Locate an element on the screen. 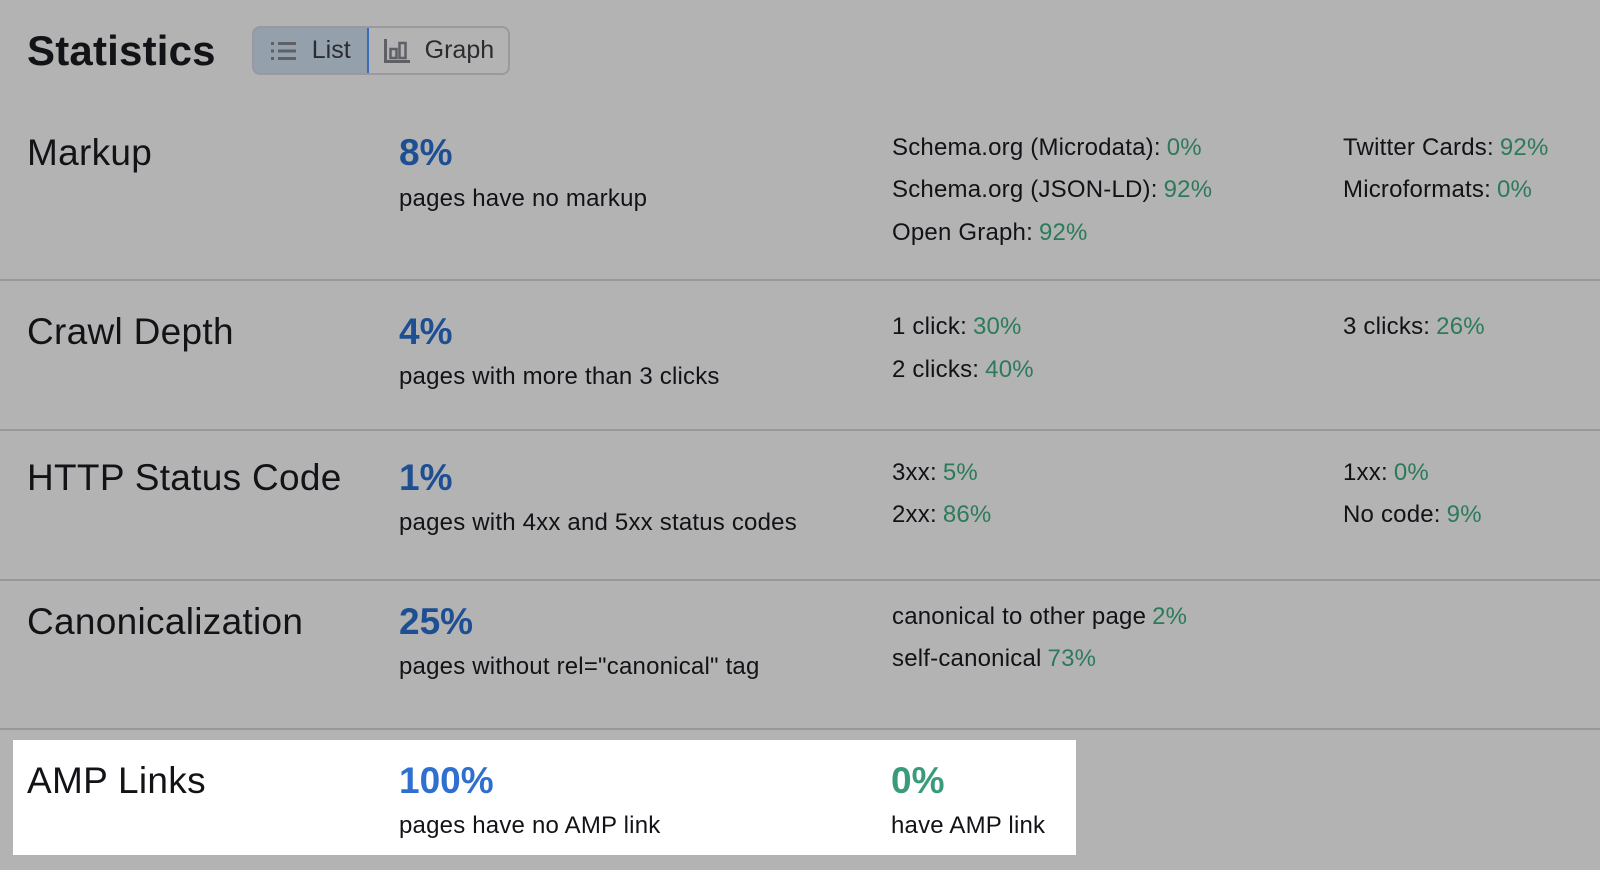  metric-item: 1xx: 0% is located at coordinates (1386, 473).